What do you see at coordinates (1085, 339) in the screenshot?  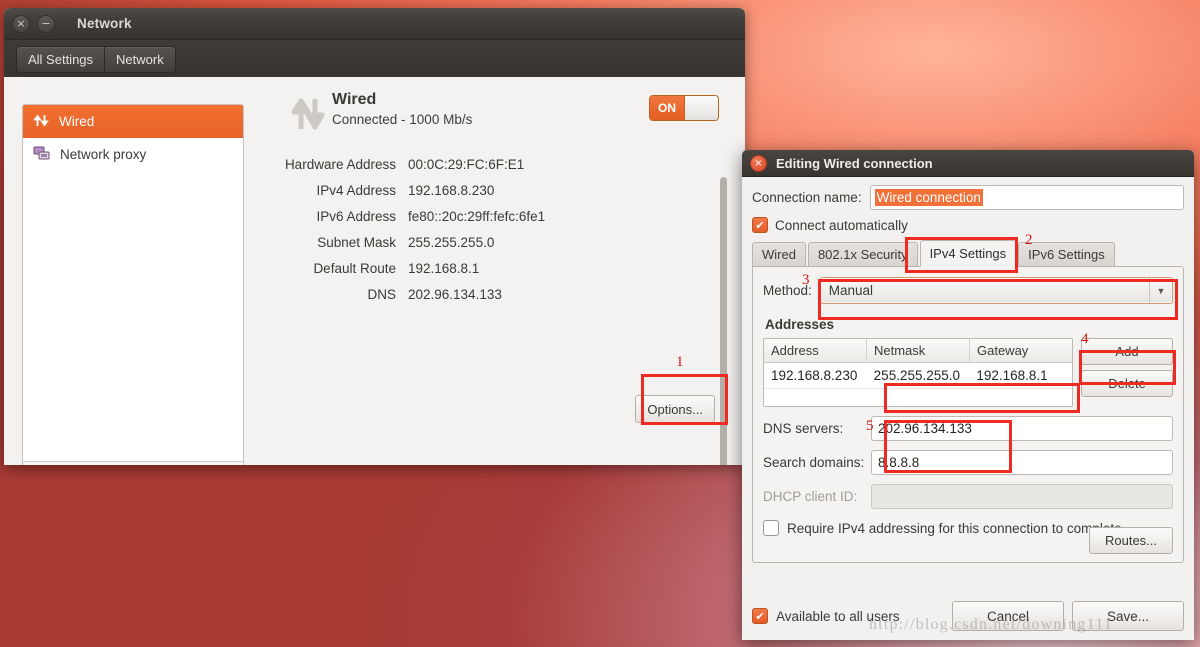 I see `annotation-number-4: 4` at bounding box center [1085, 339].